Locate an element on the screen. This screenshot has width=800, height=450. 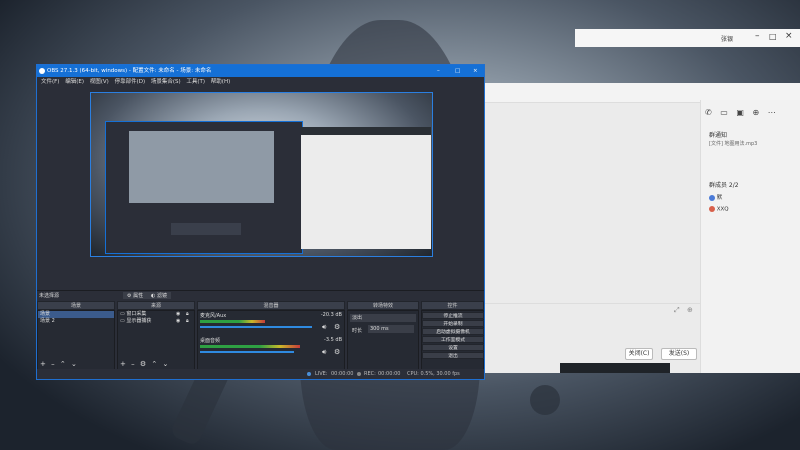
rec-label: REC: is located at coordinates (370, 374).